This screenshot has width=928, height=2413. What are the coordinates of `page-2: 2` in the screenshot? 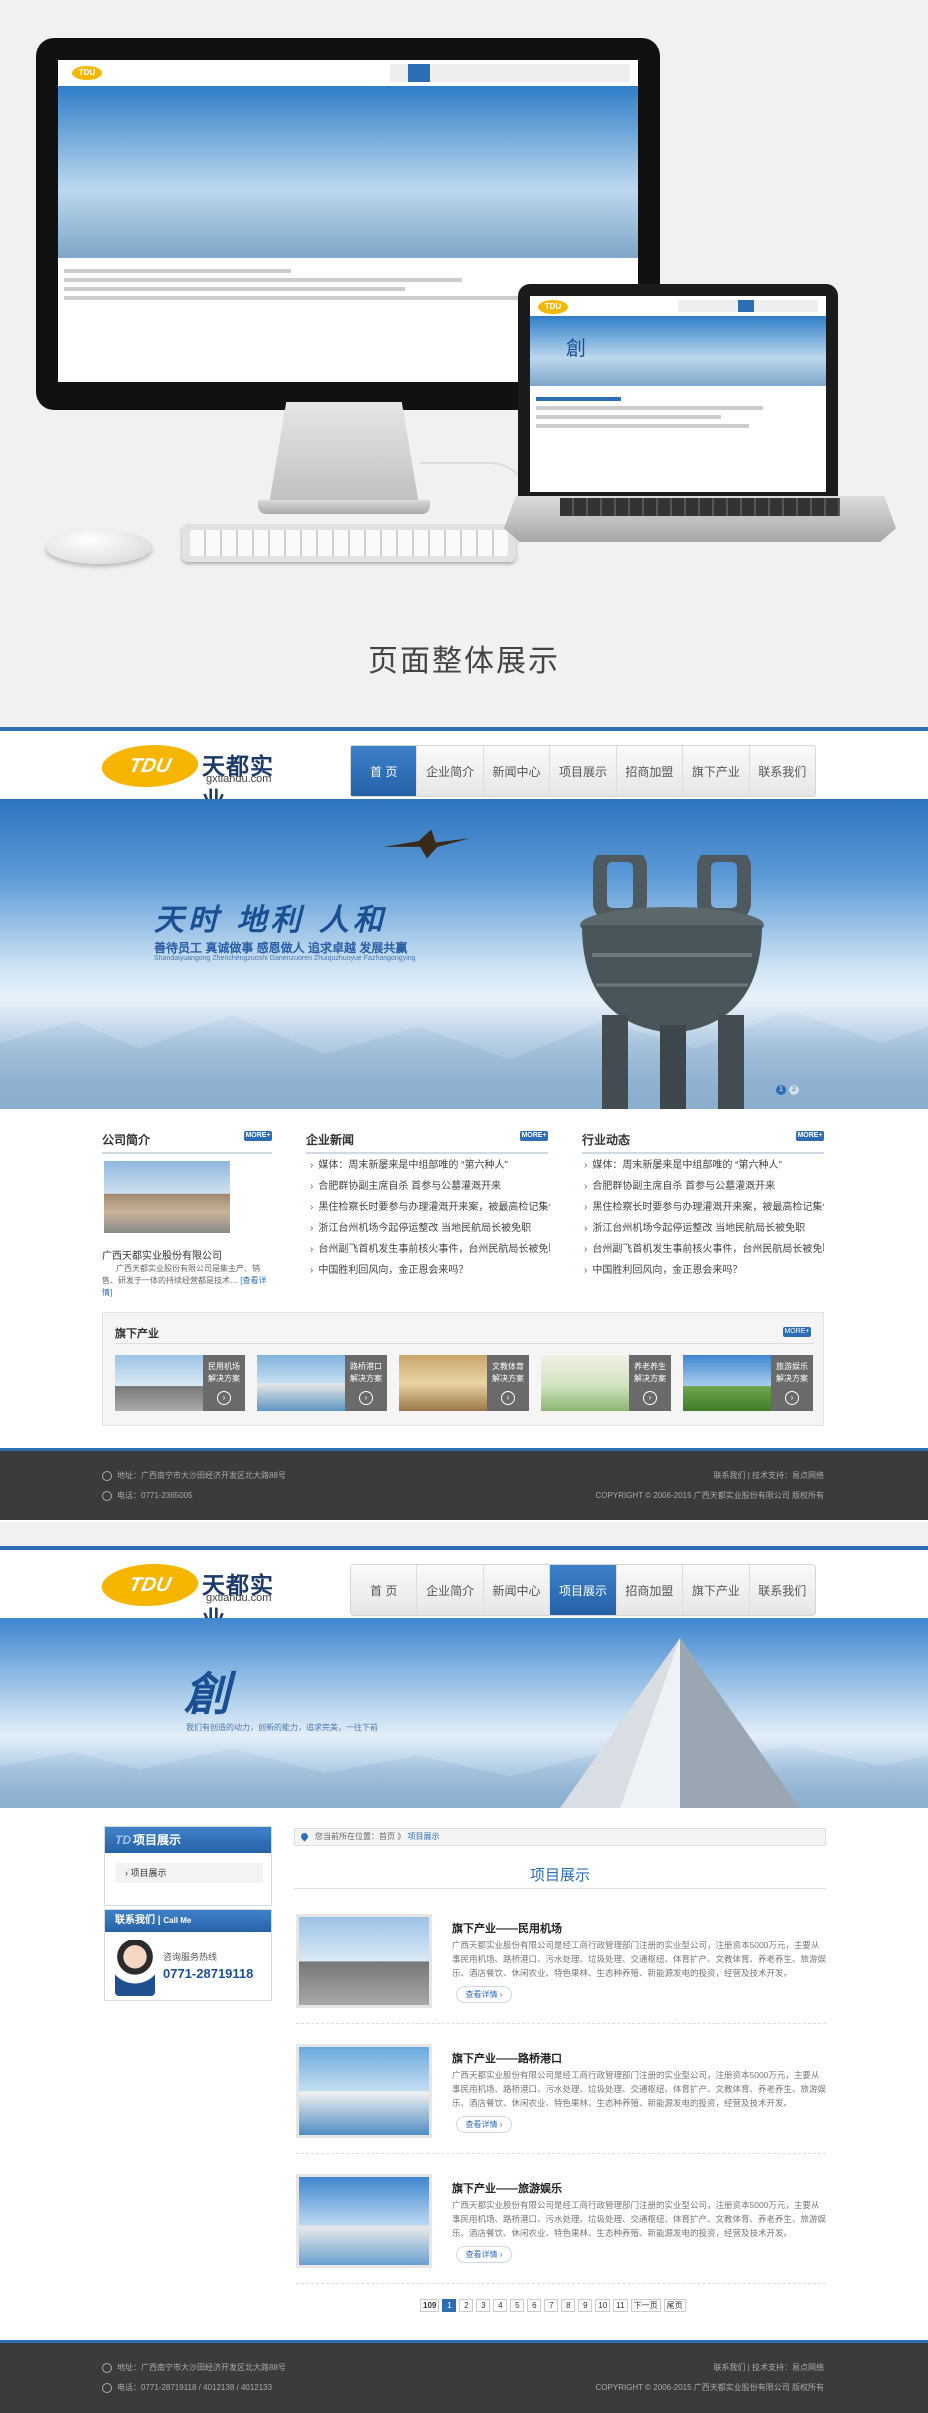 It's located at (466, 2305).